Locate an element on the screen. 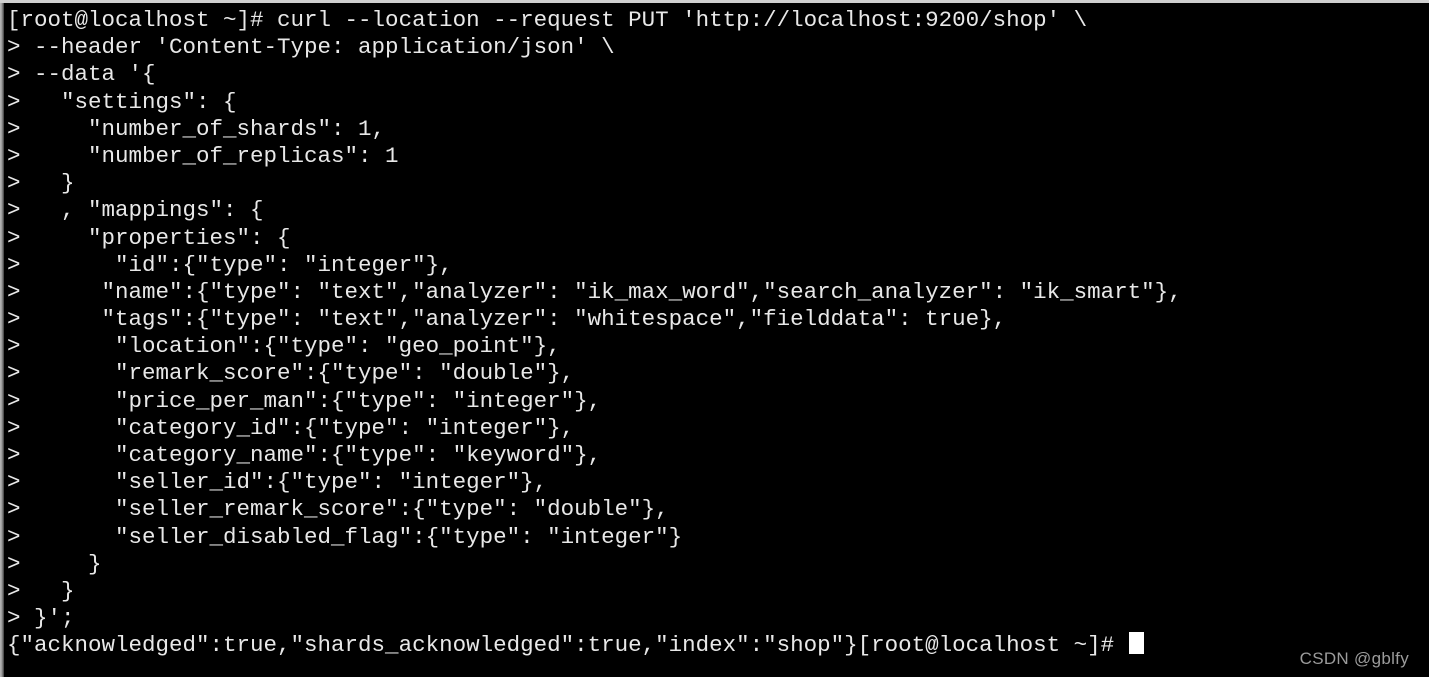 The width and height of the screenshot is (1429, 677). terminal-line: > "remark_score":{"type": "double"}, is located at coordinates (291, 373).